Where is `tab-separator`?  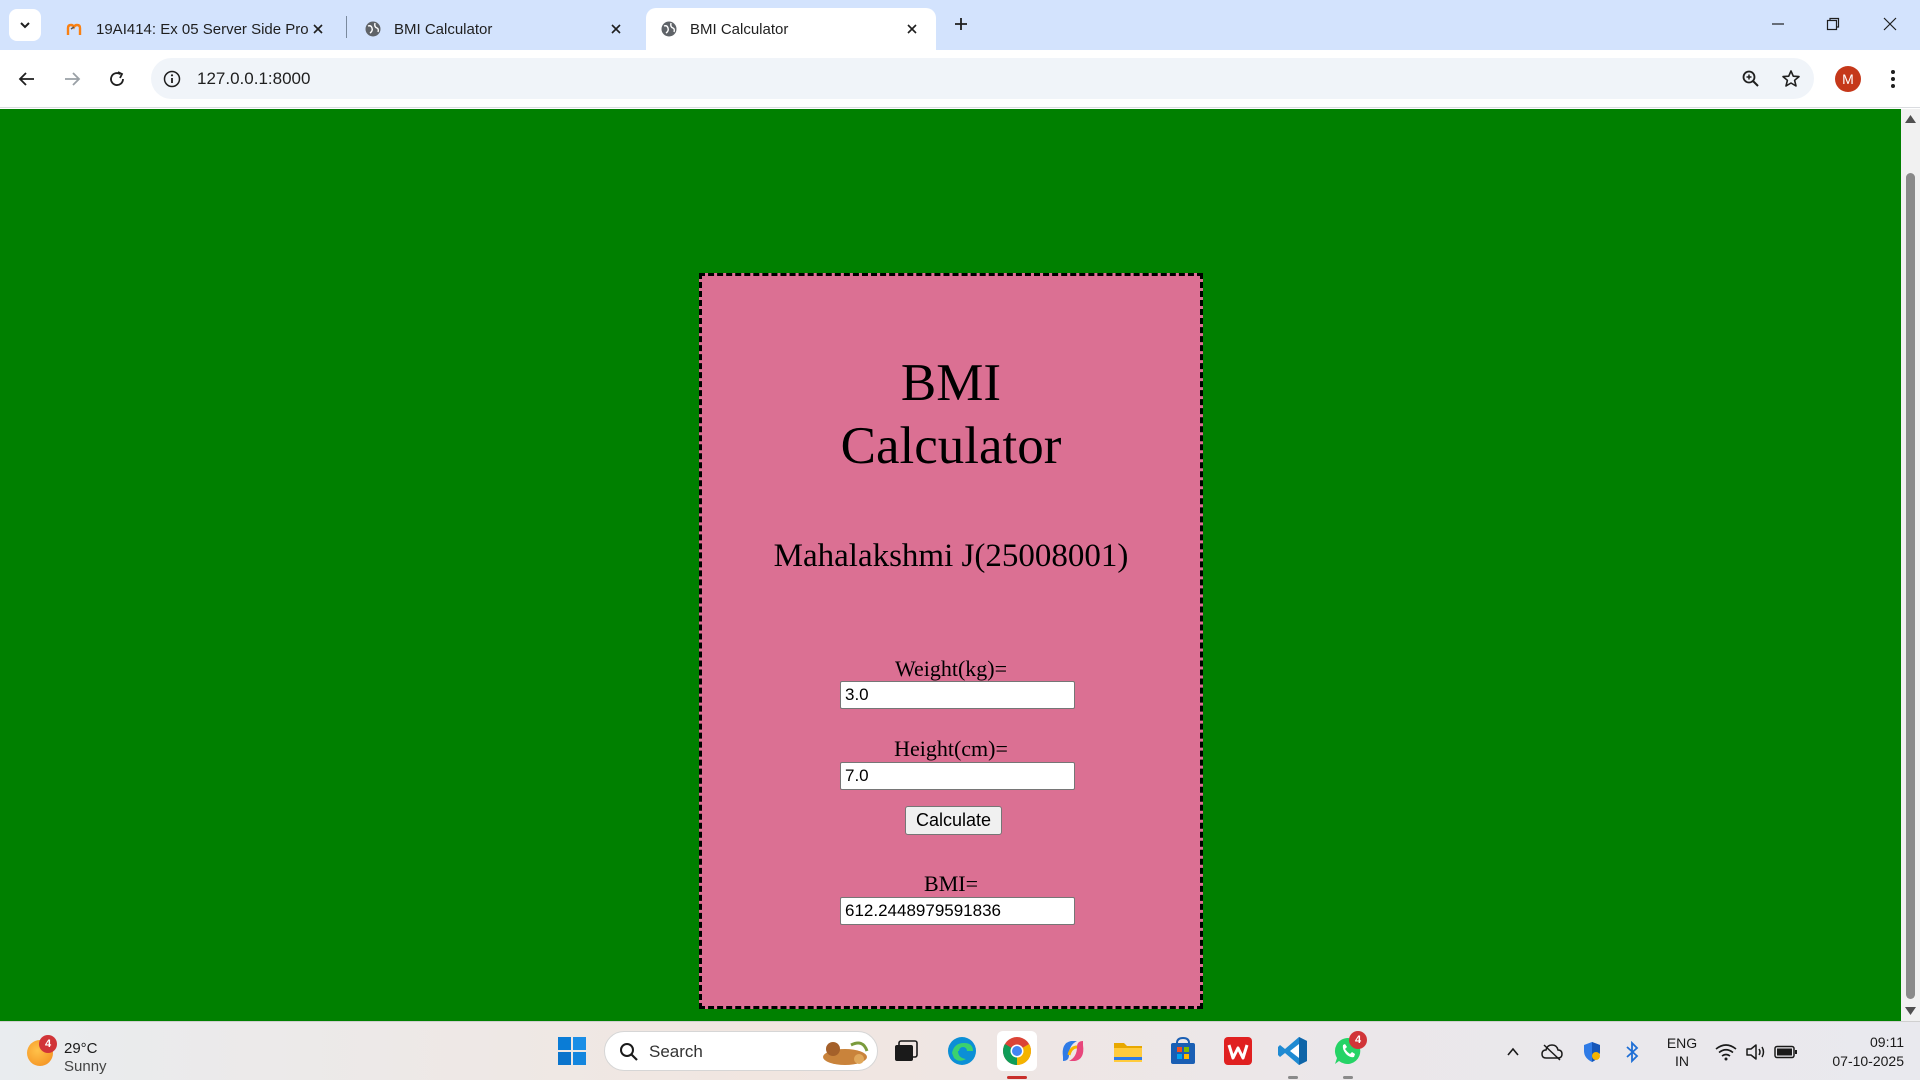
tab-separator is located at coordinates (346, 27).